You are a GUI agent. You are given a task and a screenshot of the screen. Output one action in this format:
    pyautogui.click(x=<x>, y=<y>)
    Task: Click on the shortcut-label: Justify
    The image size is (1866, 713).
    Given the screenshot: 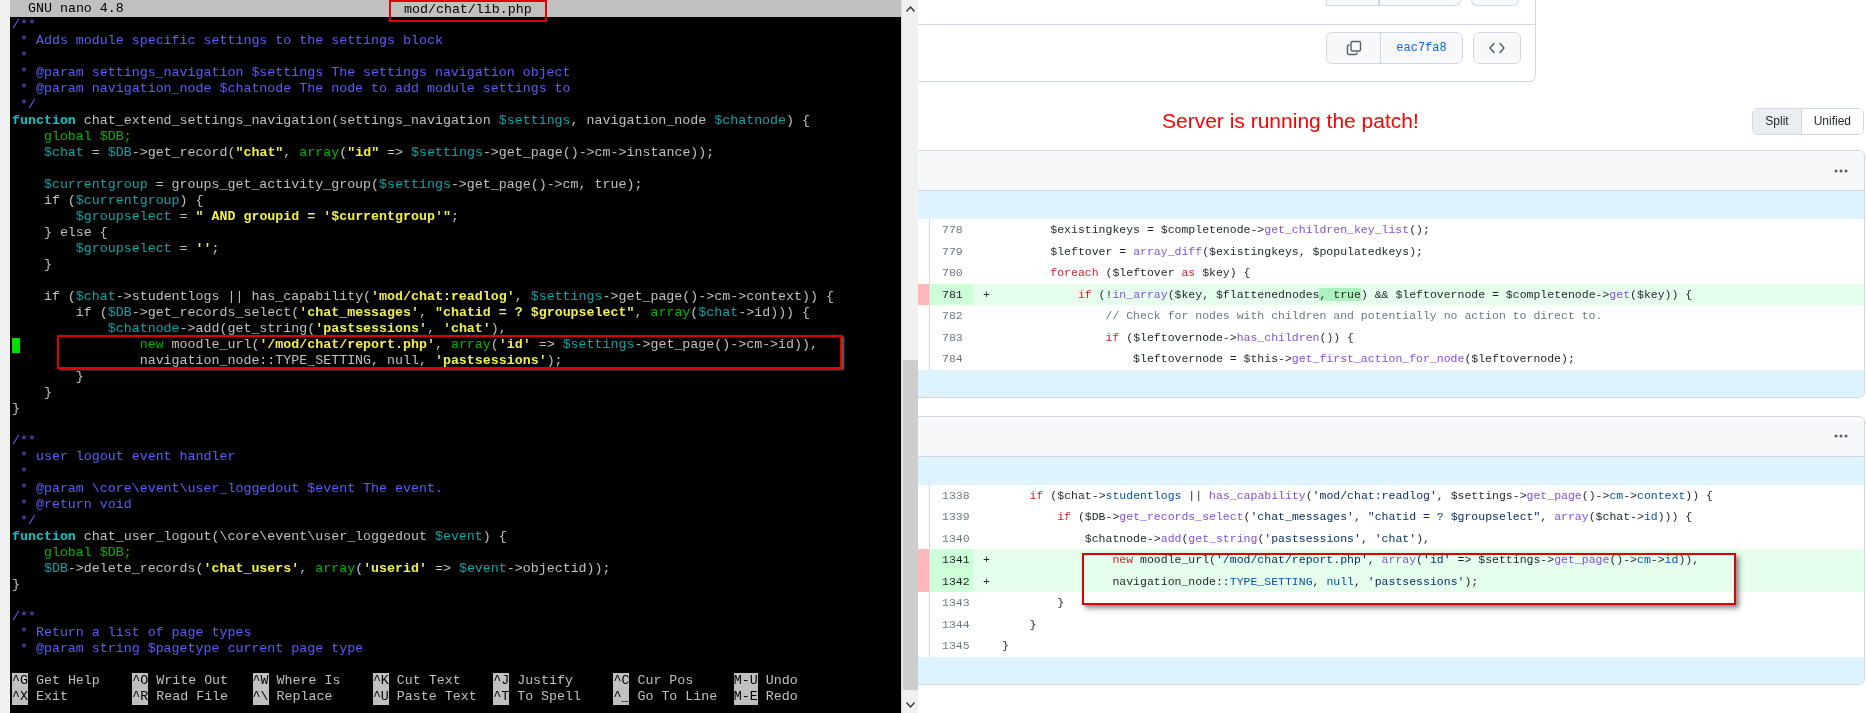 What is the action you would take?
    pyautogui.click(x=545, y=681)
    